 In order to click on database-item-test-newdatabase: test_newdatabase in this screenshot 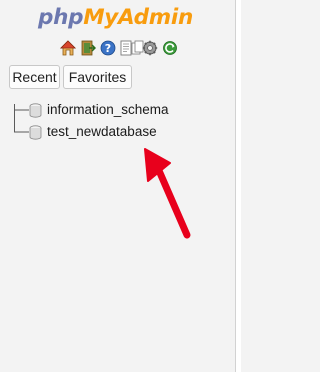, I will do `click(102, 132)`.